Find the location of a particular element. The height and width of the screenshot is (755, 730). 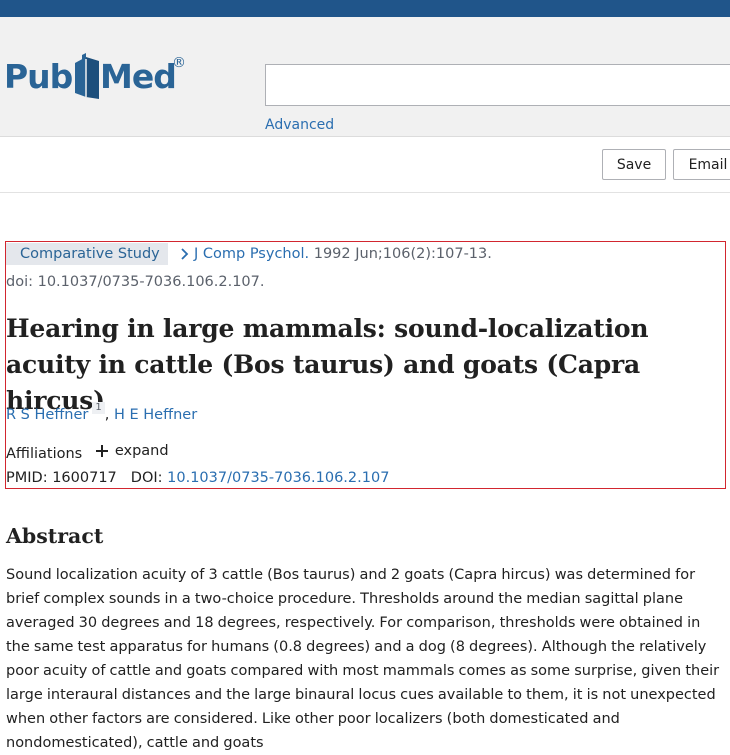

journal-link: J Comp Psychol. is located at coordinates (251, 254).